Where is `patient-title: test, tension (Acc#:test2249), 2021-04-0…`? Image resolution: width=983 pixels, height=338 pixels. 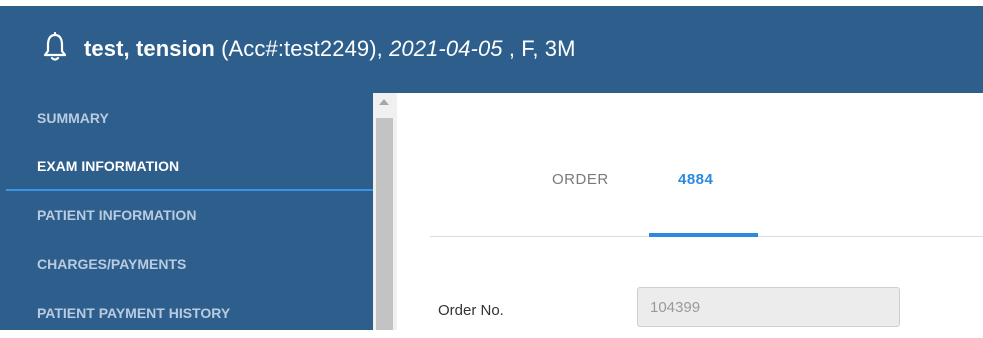
patient-title: test, tension (Acc#:test2249), 2021-04-0… is located at coordinates (330, 49).